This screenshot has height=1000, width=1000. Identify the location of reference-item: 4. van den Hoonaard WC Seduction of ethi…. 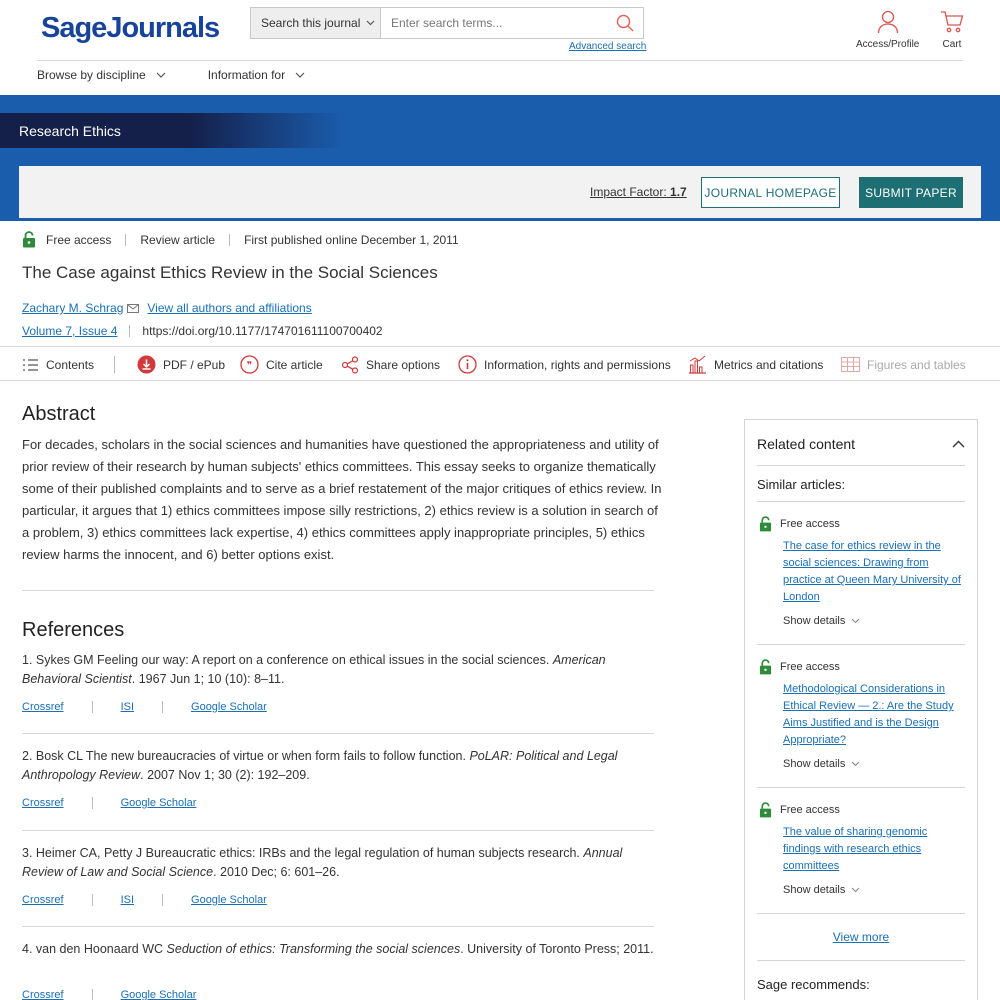
(338, 949).